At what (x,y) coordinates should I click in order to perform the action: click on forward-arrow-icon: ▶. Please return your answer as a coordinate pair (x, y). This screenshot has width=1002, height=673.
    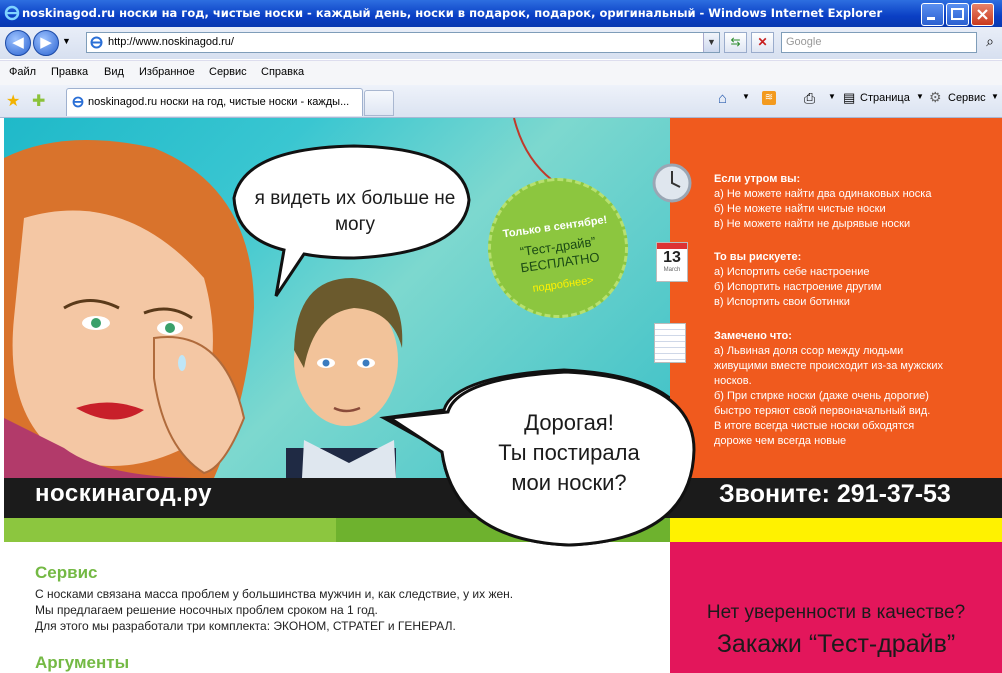
    Looking at the image, I should click on (46, 42).